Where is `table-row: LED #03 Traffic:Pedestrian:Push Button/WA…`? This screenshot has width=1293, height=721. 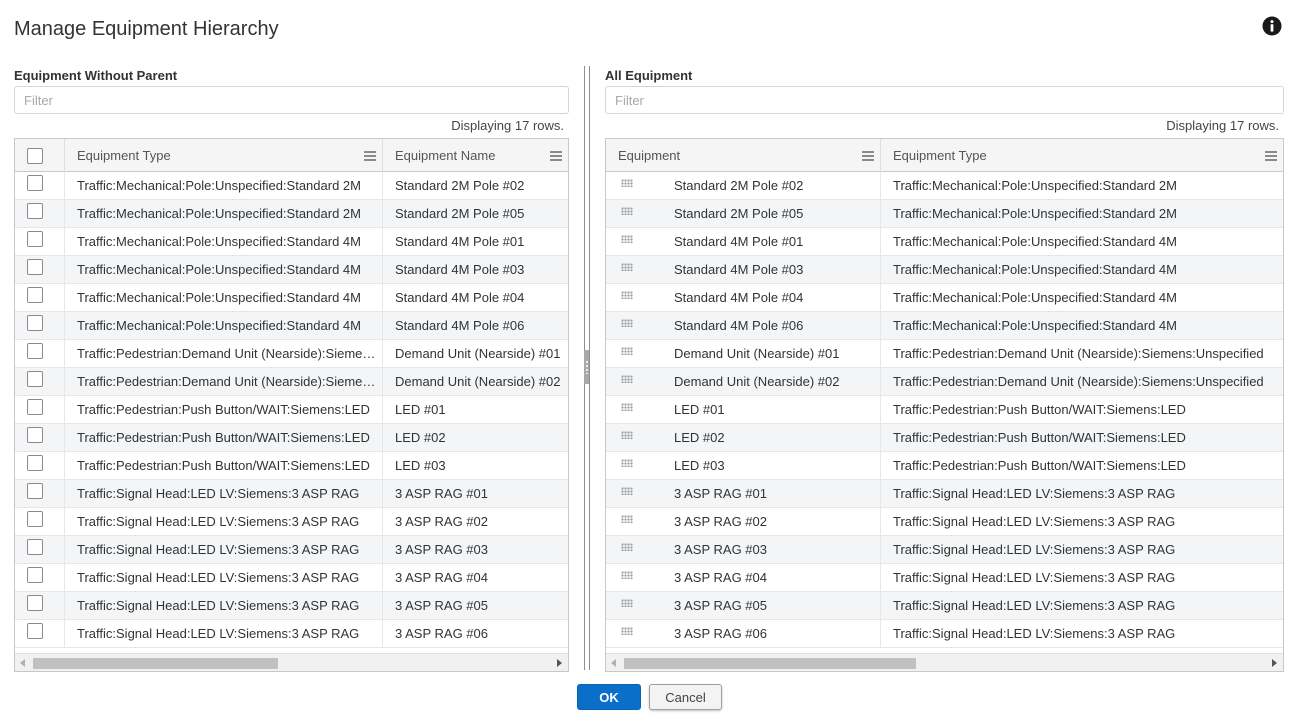 table-row: LED #03 Traffic:Pedestrian:Push Button/WA… is located at coordinates (944, 466).